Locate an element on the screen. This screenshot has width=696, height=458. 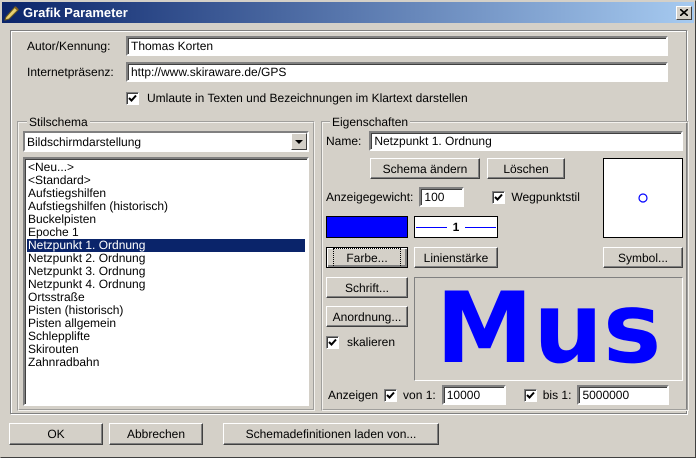
group-title: Eigenschaften is located at coordinates (370, 122).